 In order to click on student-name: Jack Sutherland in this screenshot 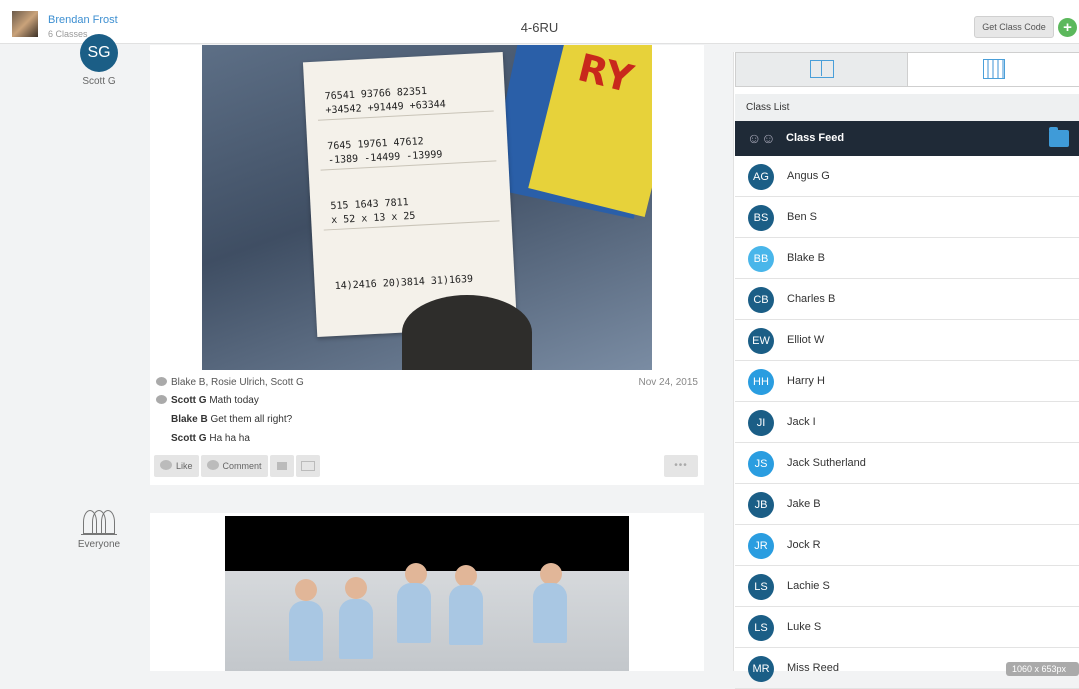, I will do `click(826, 463)`.